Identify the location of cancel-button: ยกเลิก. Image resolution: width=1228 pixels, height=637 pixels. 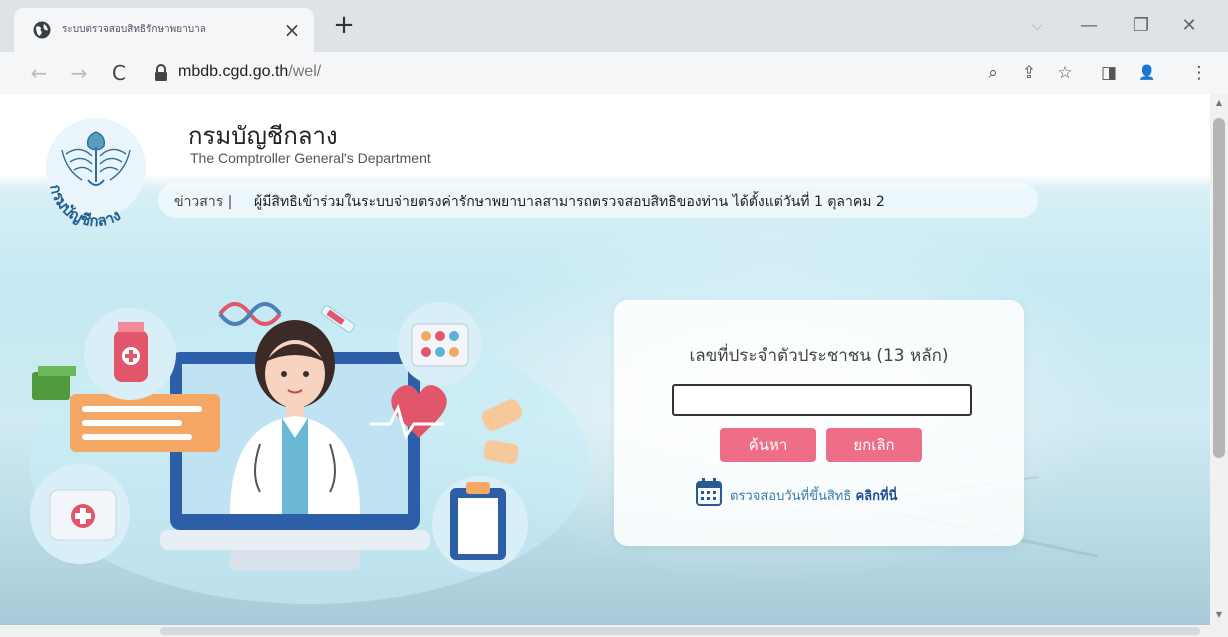
(874, 445).